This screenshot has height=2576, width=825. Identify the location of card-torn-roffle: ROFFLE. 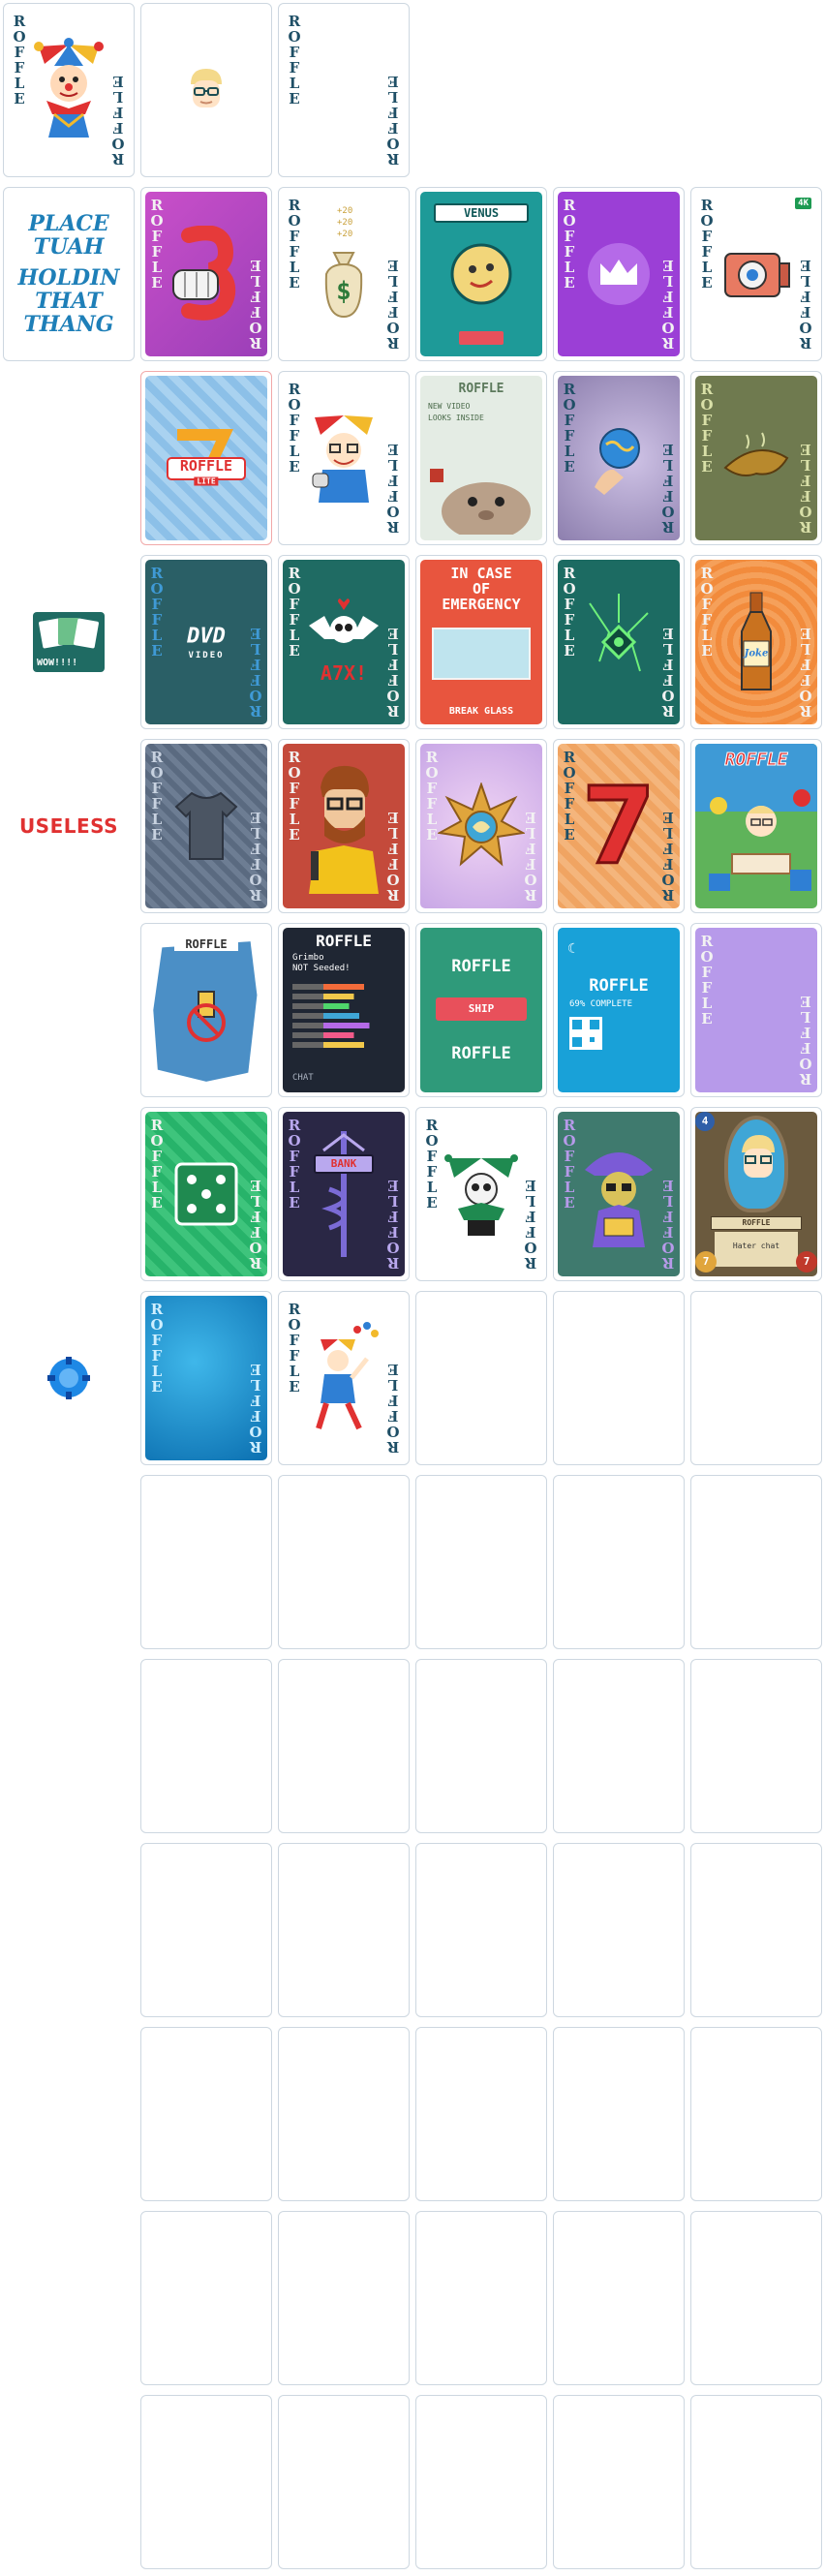
(206, 1010).